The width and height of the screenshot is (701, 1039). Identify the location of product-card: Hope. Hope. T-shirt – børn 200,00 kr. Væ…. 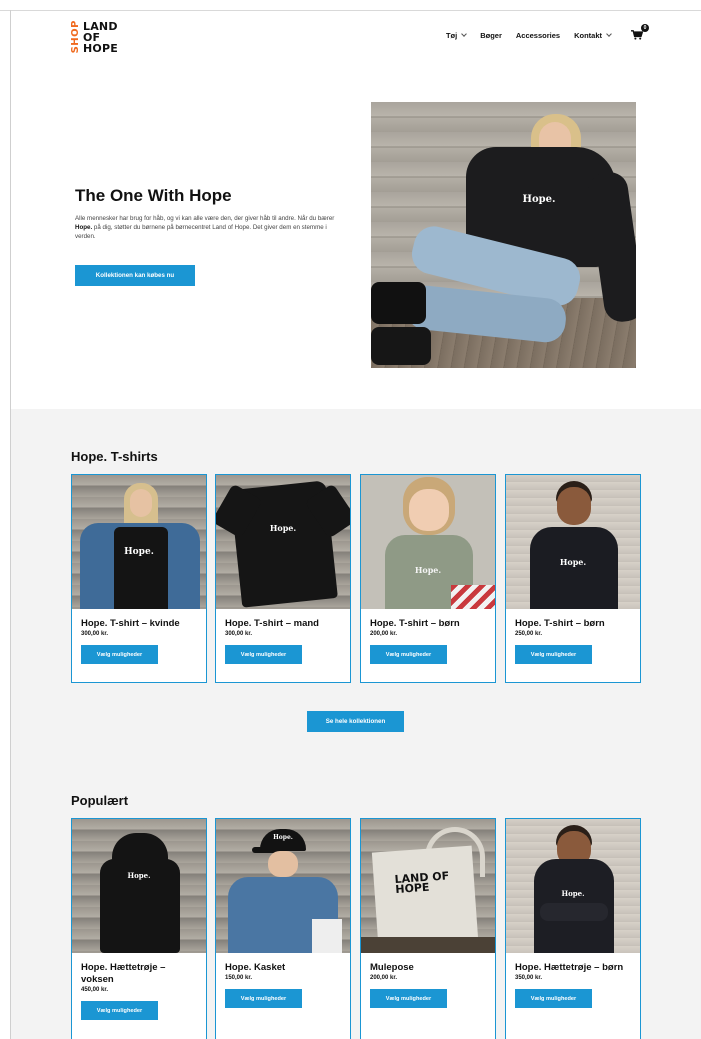
(428, 578).